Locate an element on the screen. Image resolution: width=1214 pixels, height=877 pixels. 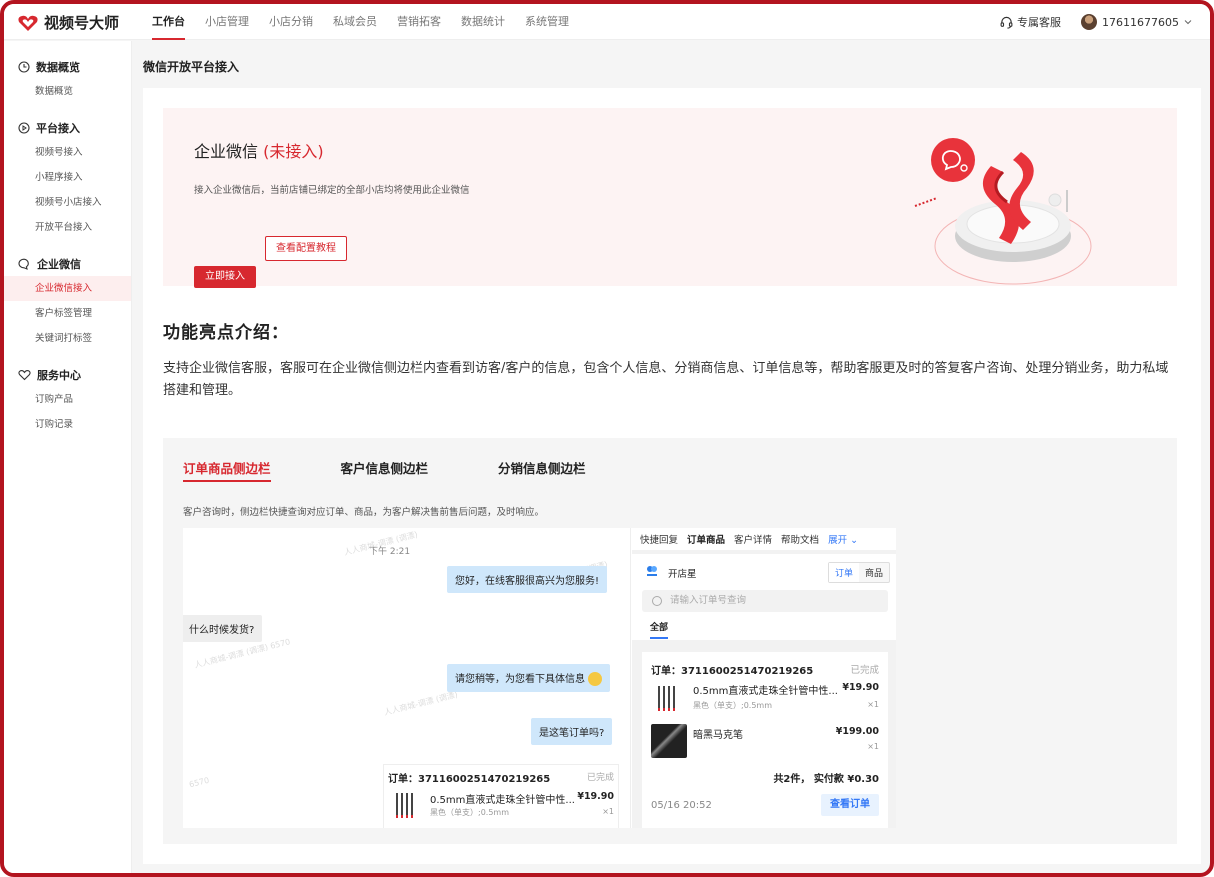
product-price: ¥199.00 is located at coordinates (857, 731).